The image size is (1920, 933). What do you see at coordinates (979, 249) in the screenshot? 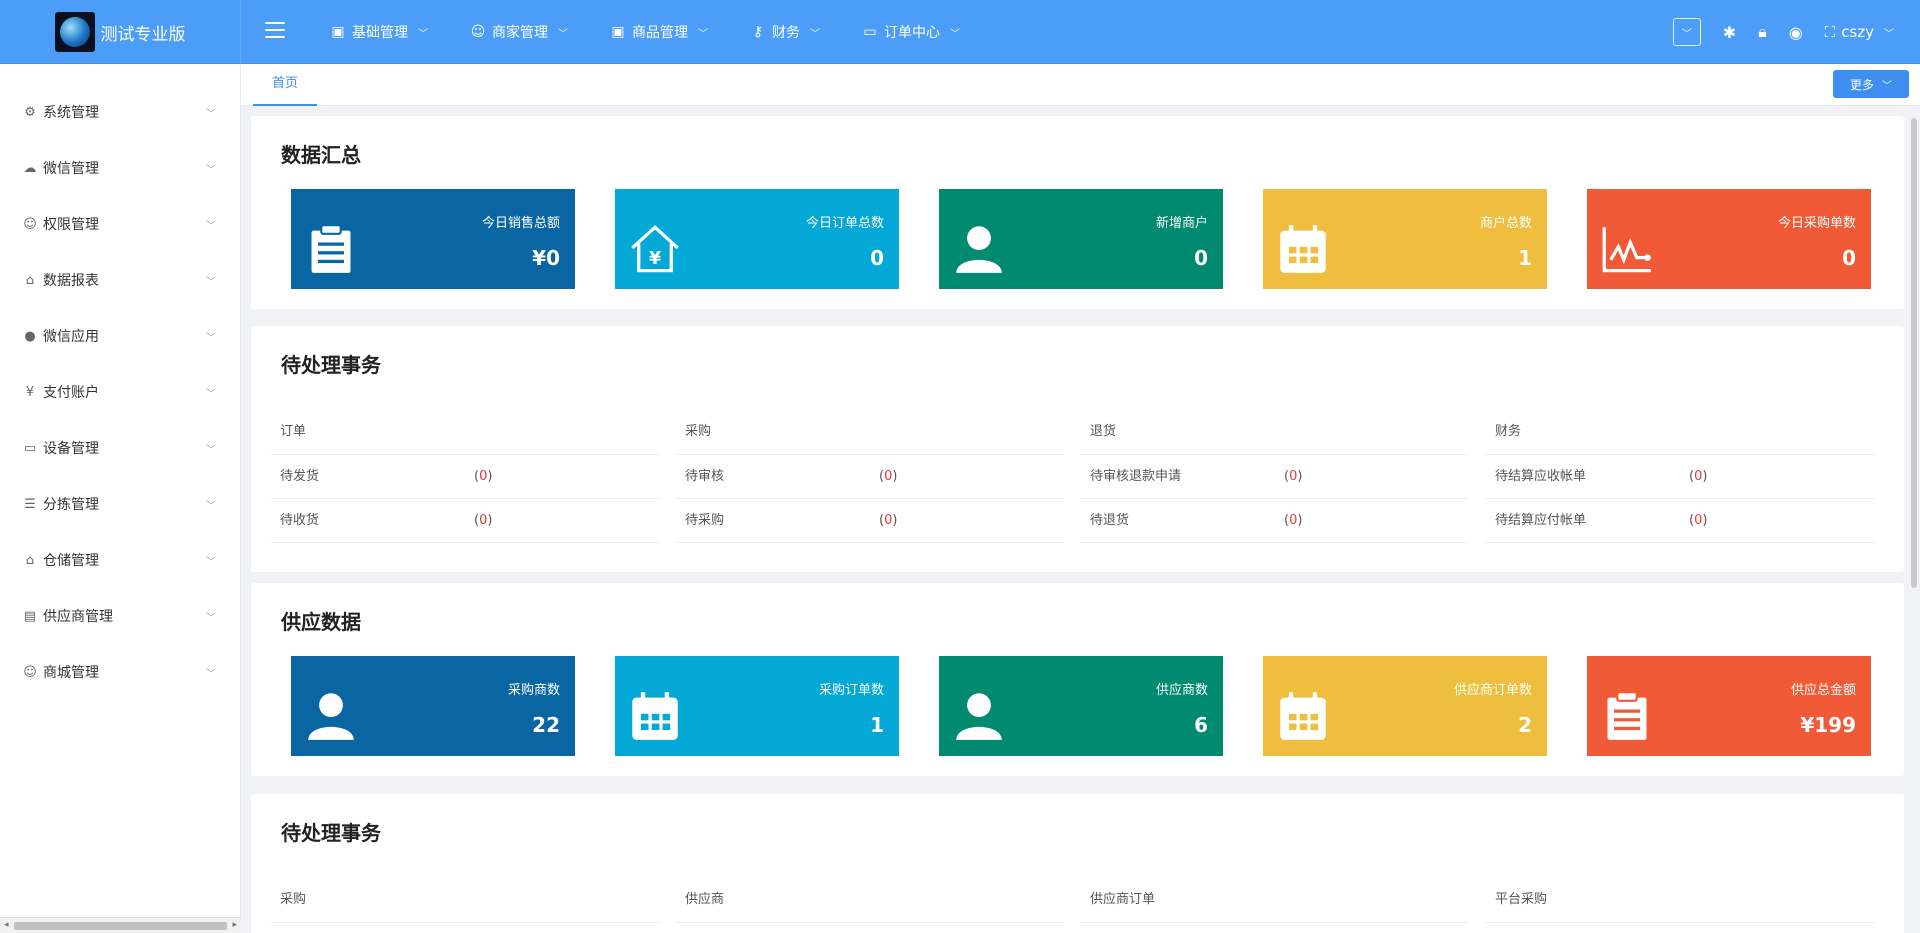
I see `person-icon` at bounding box center [979, 249].